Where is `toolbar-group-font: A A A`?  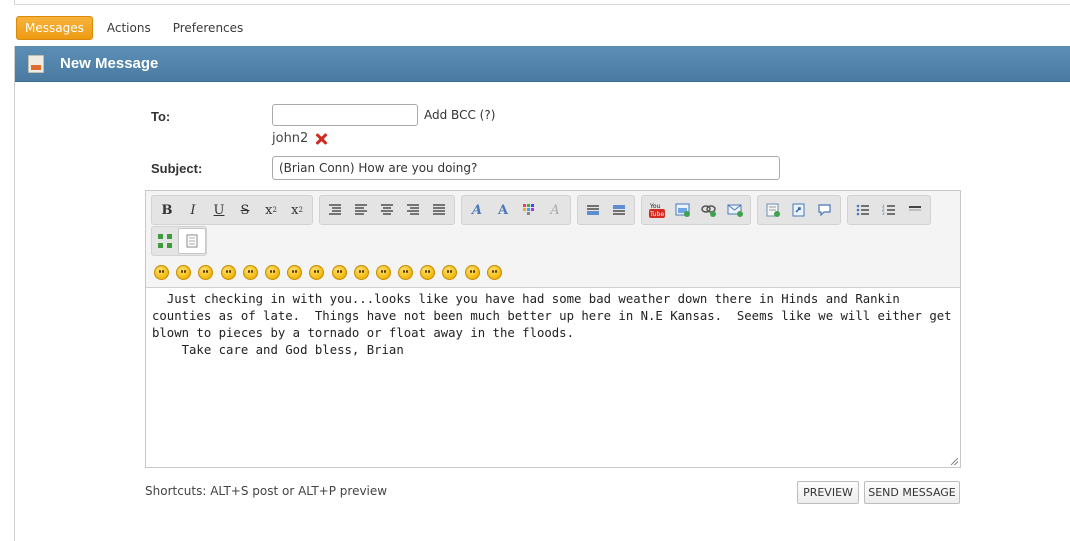
toolbar-group-font: A A A is located at coordinates (516, 210).